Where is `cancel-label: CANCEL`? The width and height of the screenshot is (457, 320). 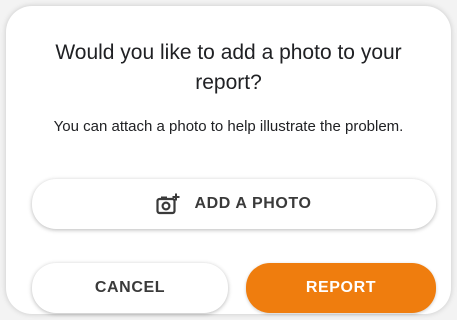
cancel-label: CANCEL is located at coordinates (130, 287).